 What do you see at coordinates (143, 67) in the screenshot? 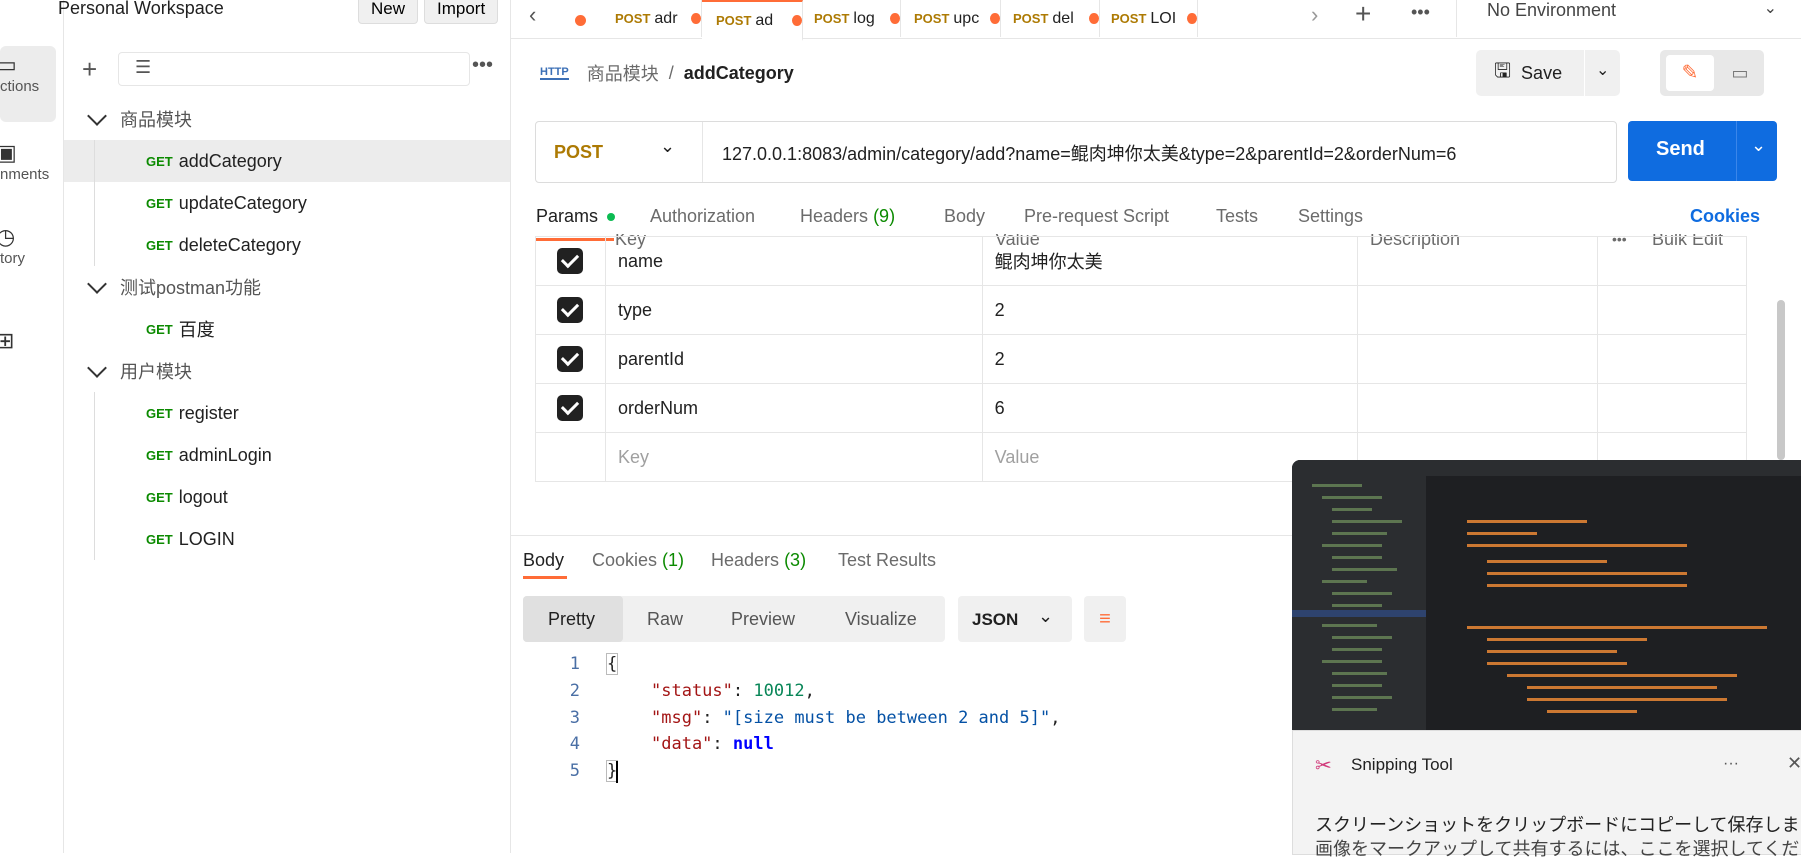
I see `filter-icon: ☰` at bounding box center [143, 67].